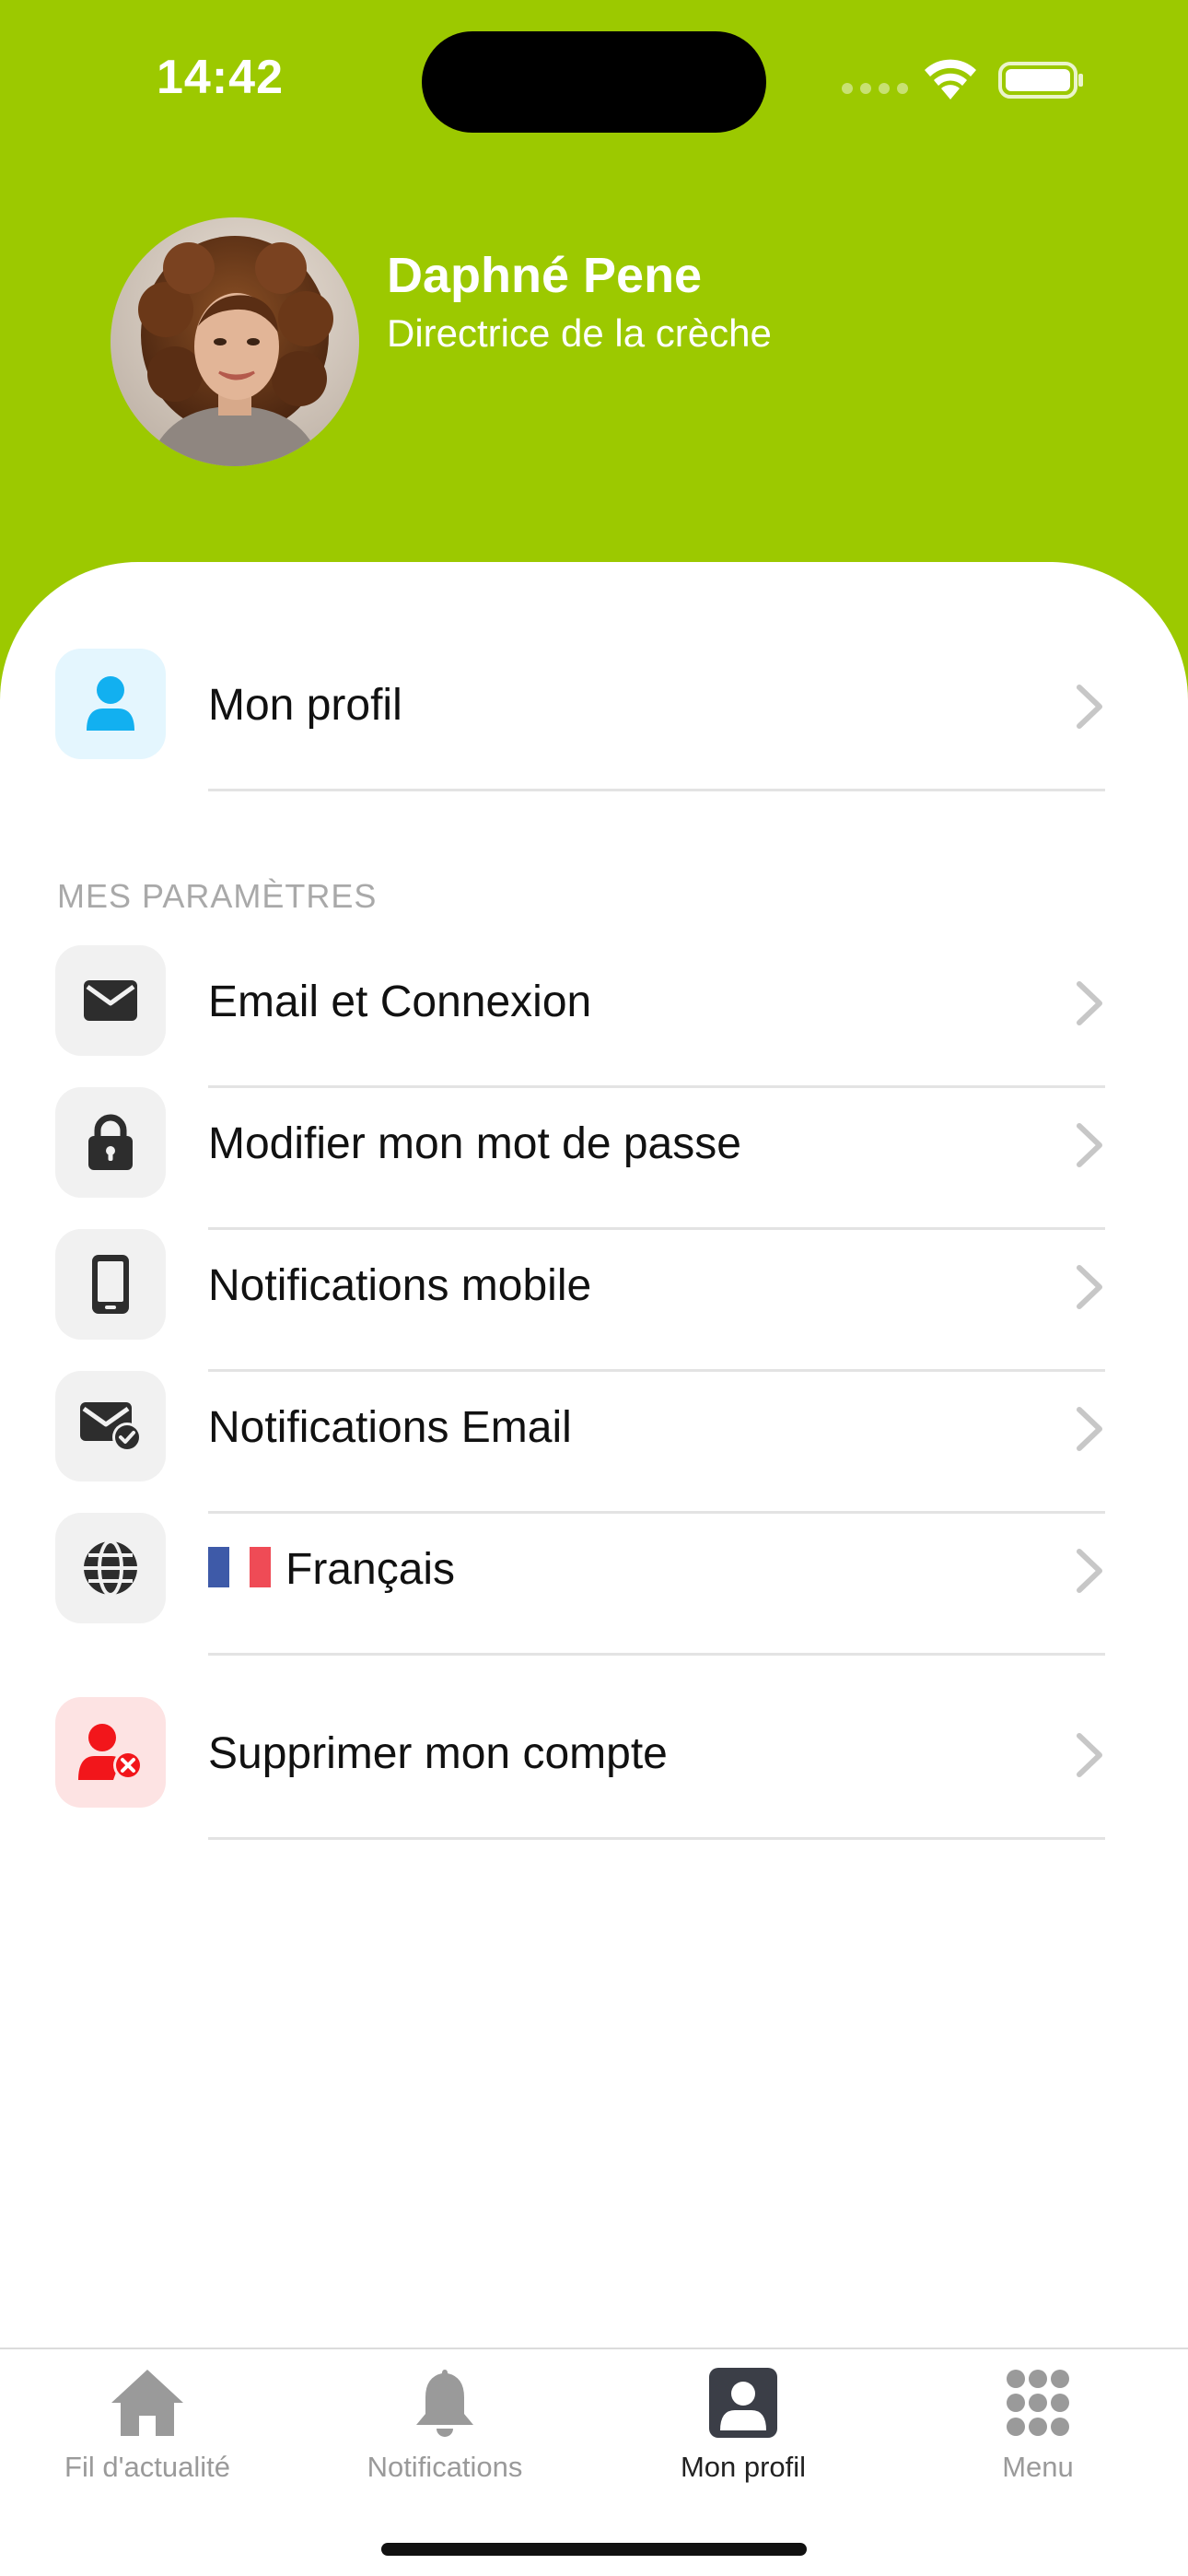  What do you see at coordinates (545, 275) in the screenshot?
I see `user-name: Daphné Pene` at bounding box center [545, 275].